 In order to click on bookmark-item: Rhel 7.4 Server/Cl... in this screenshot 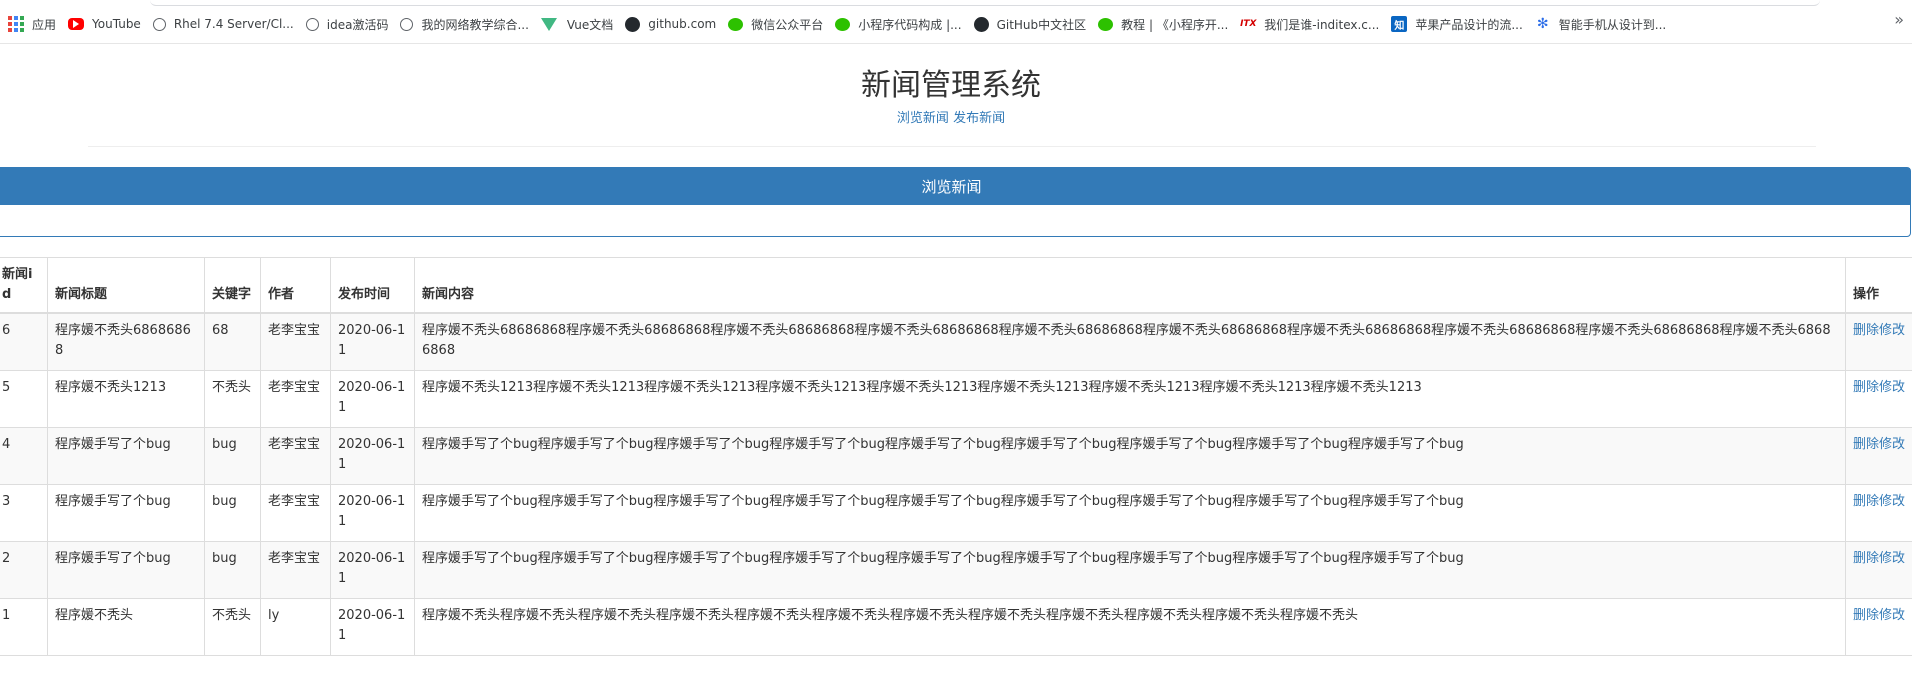, I will do `click(225, 24)`.